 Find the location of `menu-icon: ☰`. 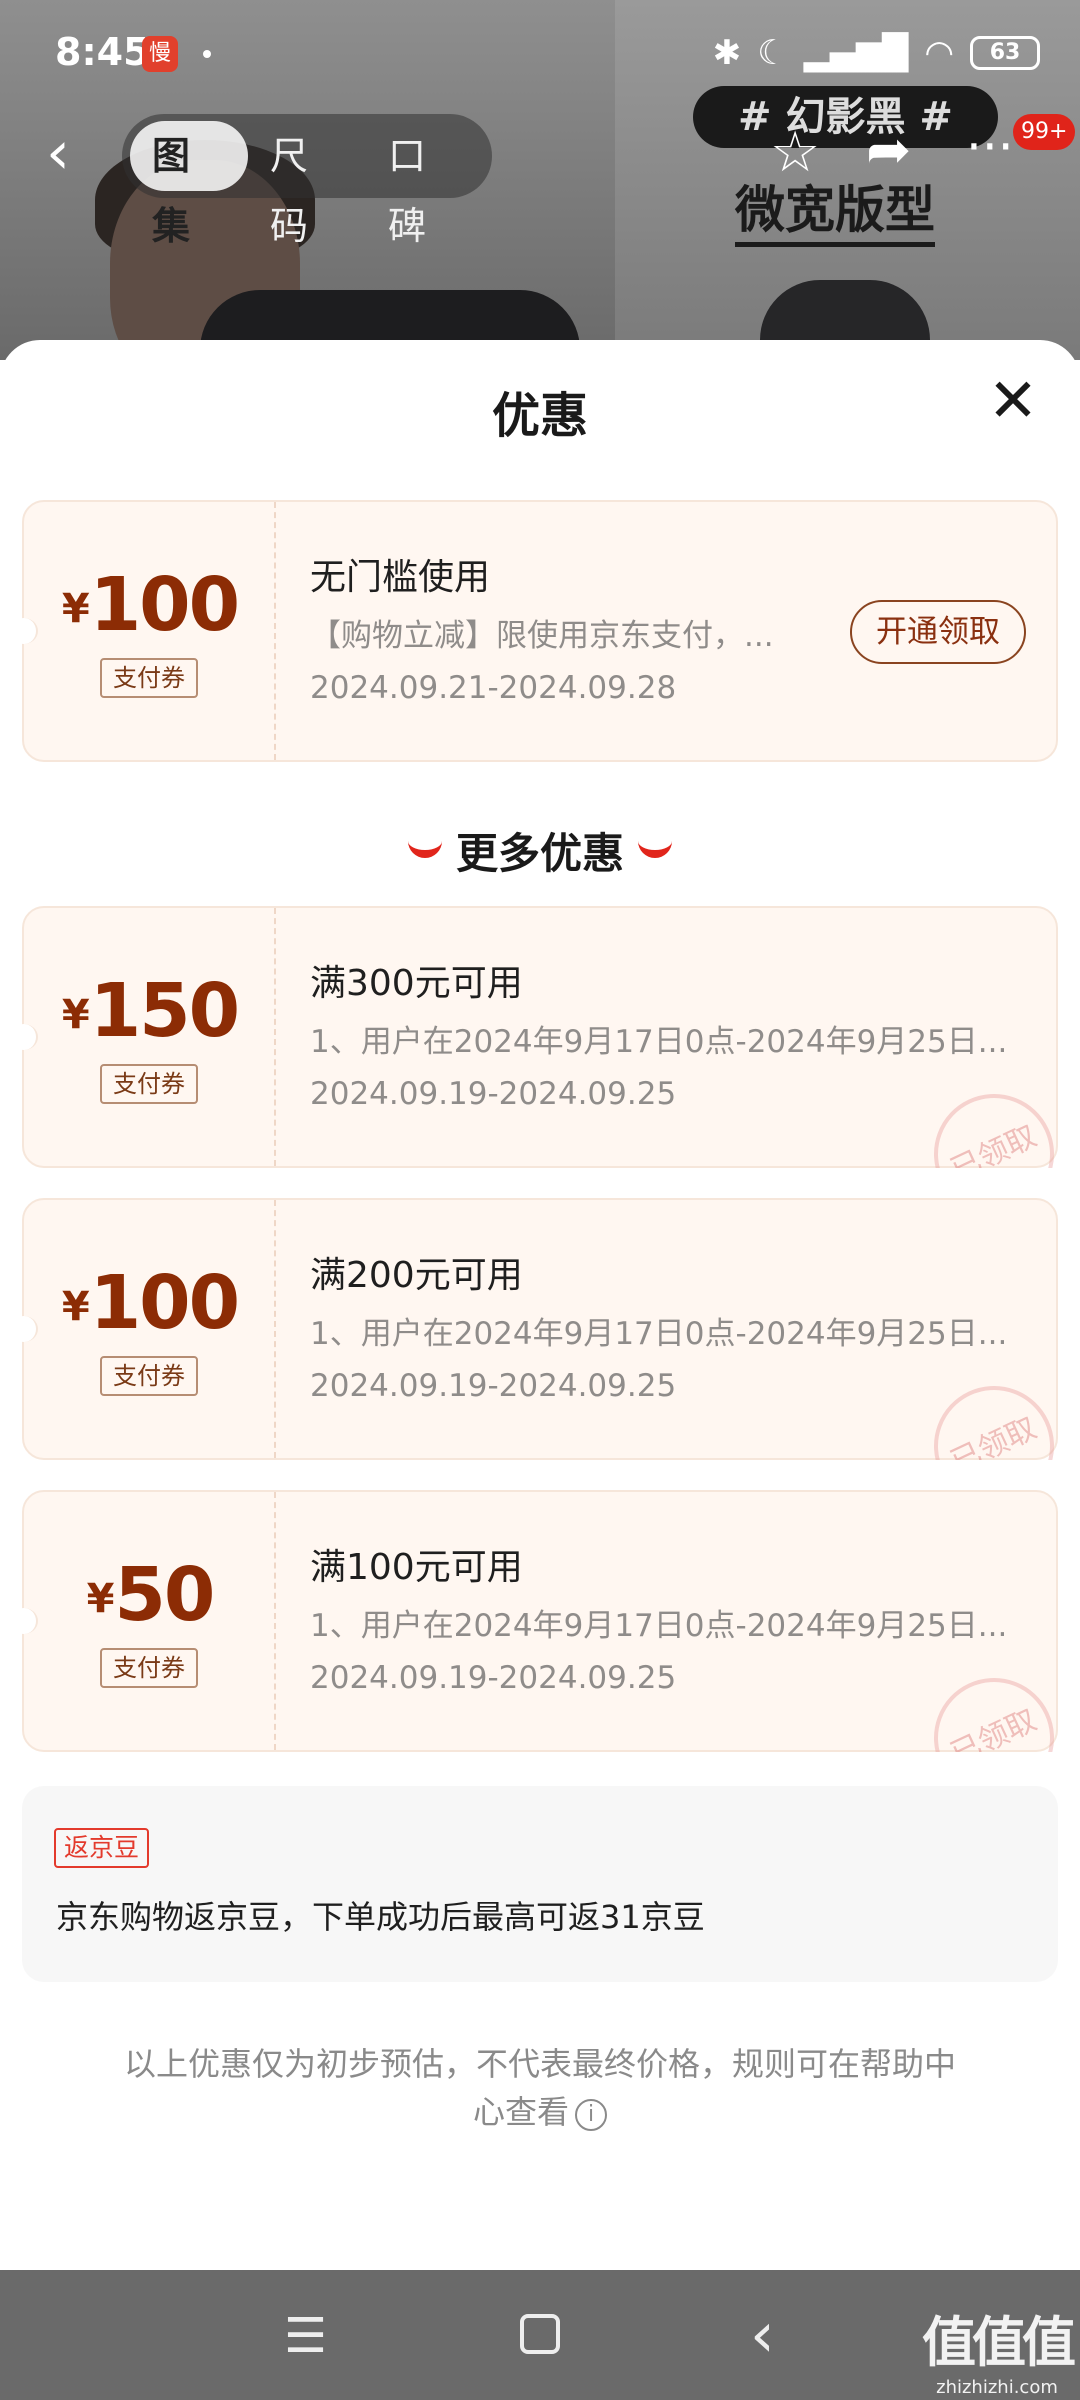

menu-icon: ☰ is located at coordinates (305, 2336).